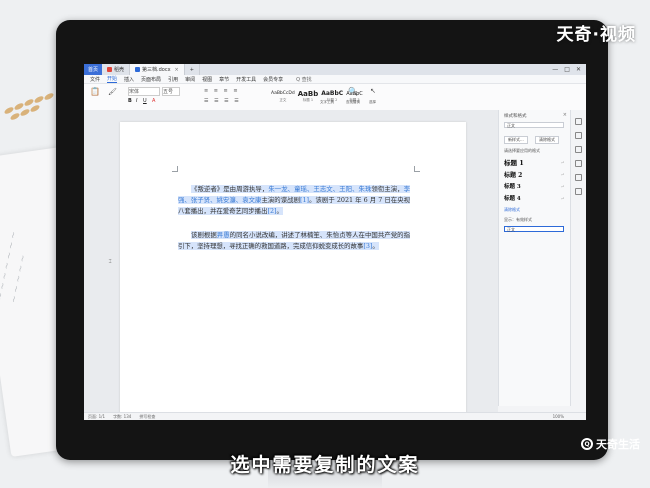 This screenshot has height=488, width=650. I want to click on spell-check: 拼写检查, so click(147, 417).